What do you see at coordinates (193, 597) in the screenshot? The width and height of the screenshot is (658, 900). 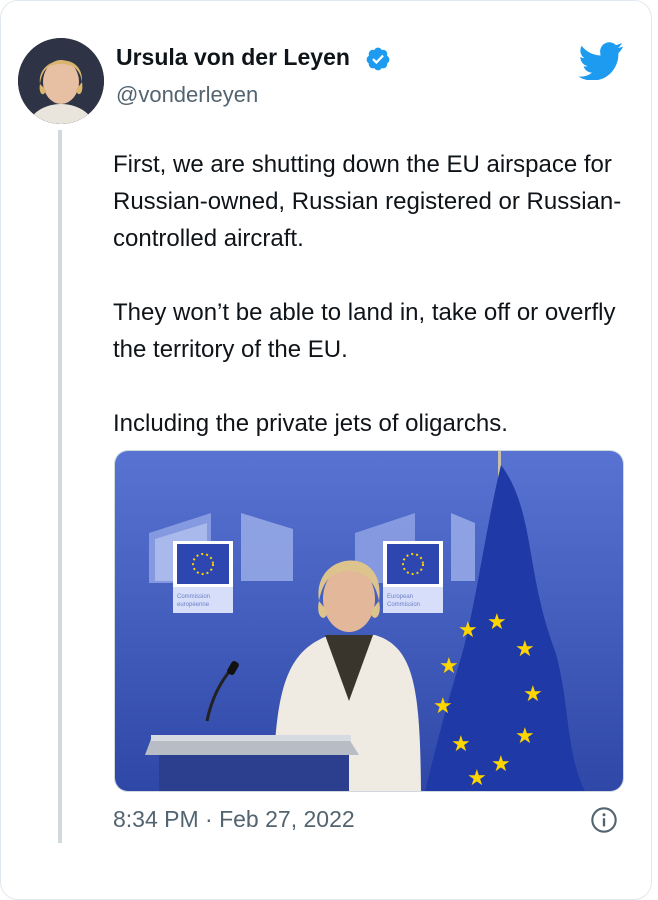 I see `sign-left-line-1: Commission` at bounding box center [193, 597].